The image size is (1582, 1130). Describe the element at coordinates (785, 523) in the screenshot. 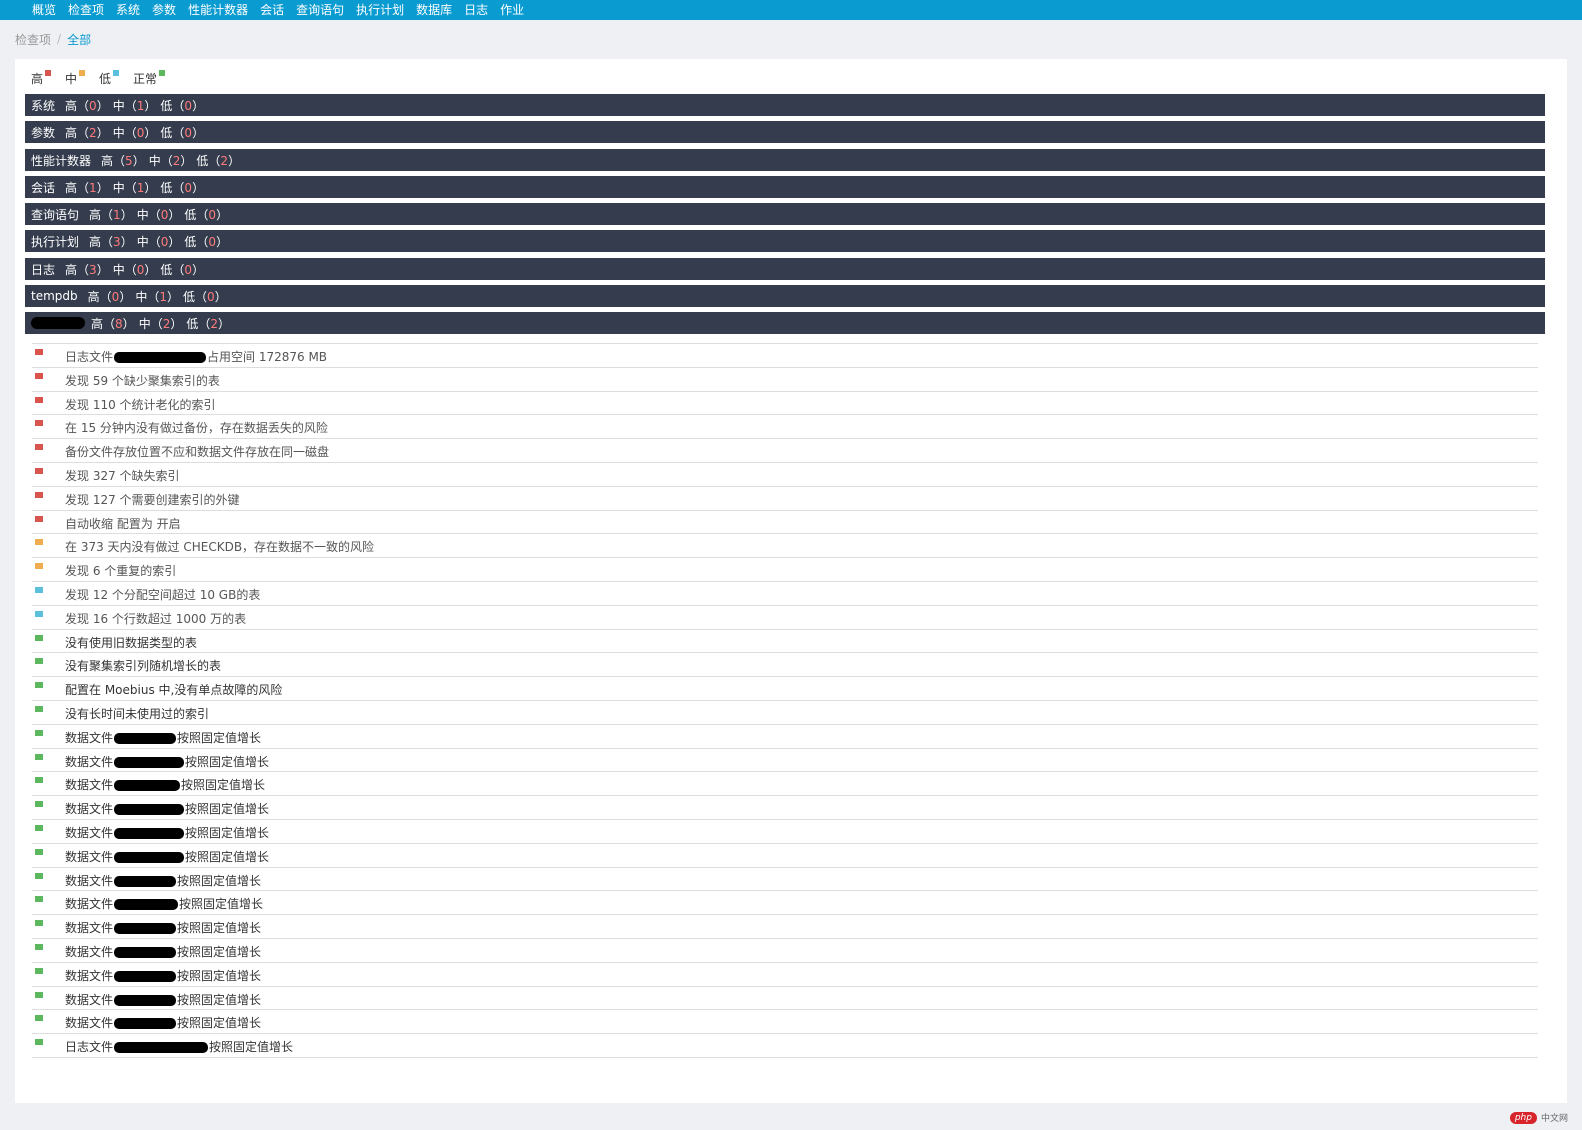

I see `issue-row: 自动收缩 配置为 开启` at that location.